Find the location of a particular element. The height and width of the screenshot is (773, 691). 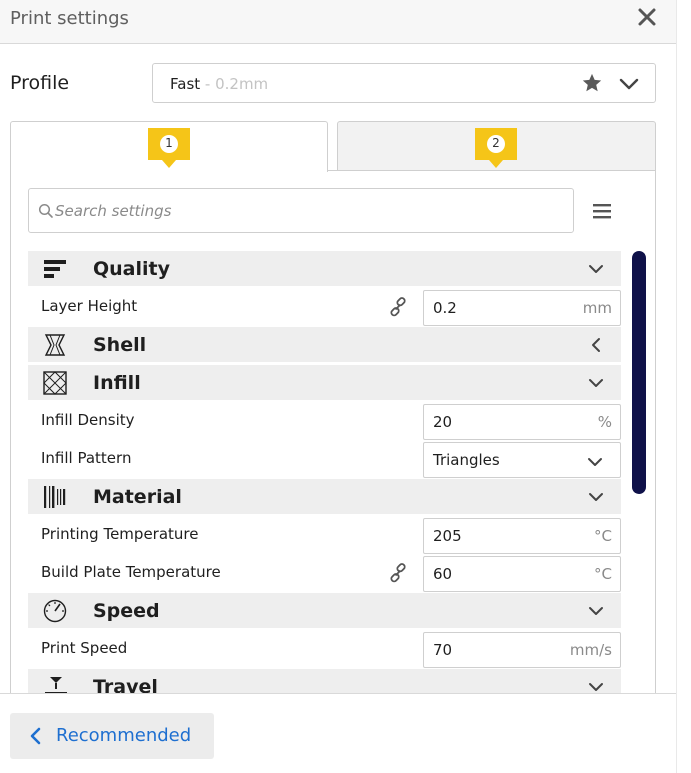

extruder-tab-2: 2 is located at coordinates (496, 146).